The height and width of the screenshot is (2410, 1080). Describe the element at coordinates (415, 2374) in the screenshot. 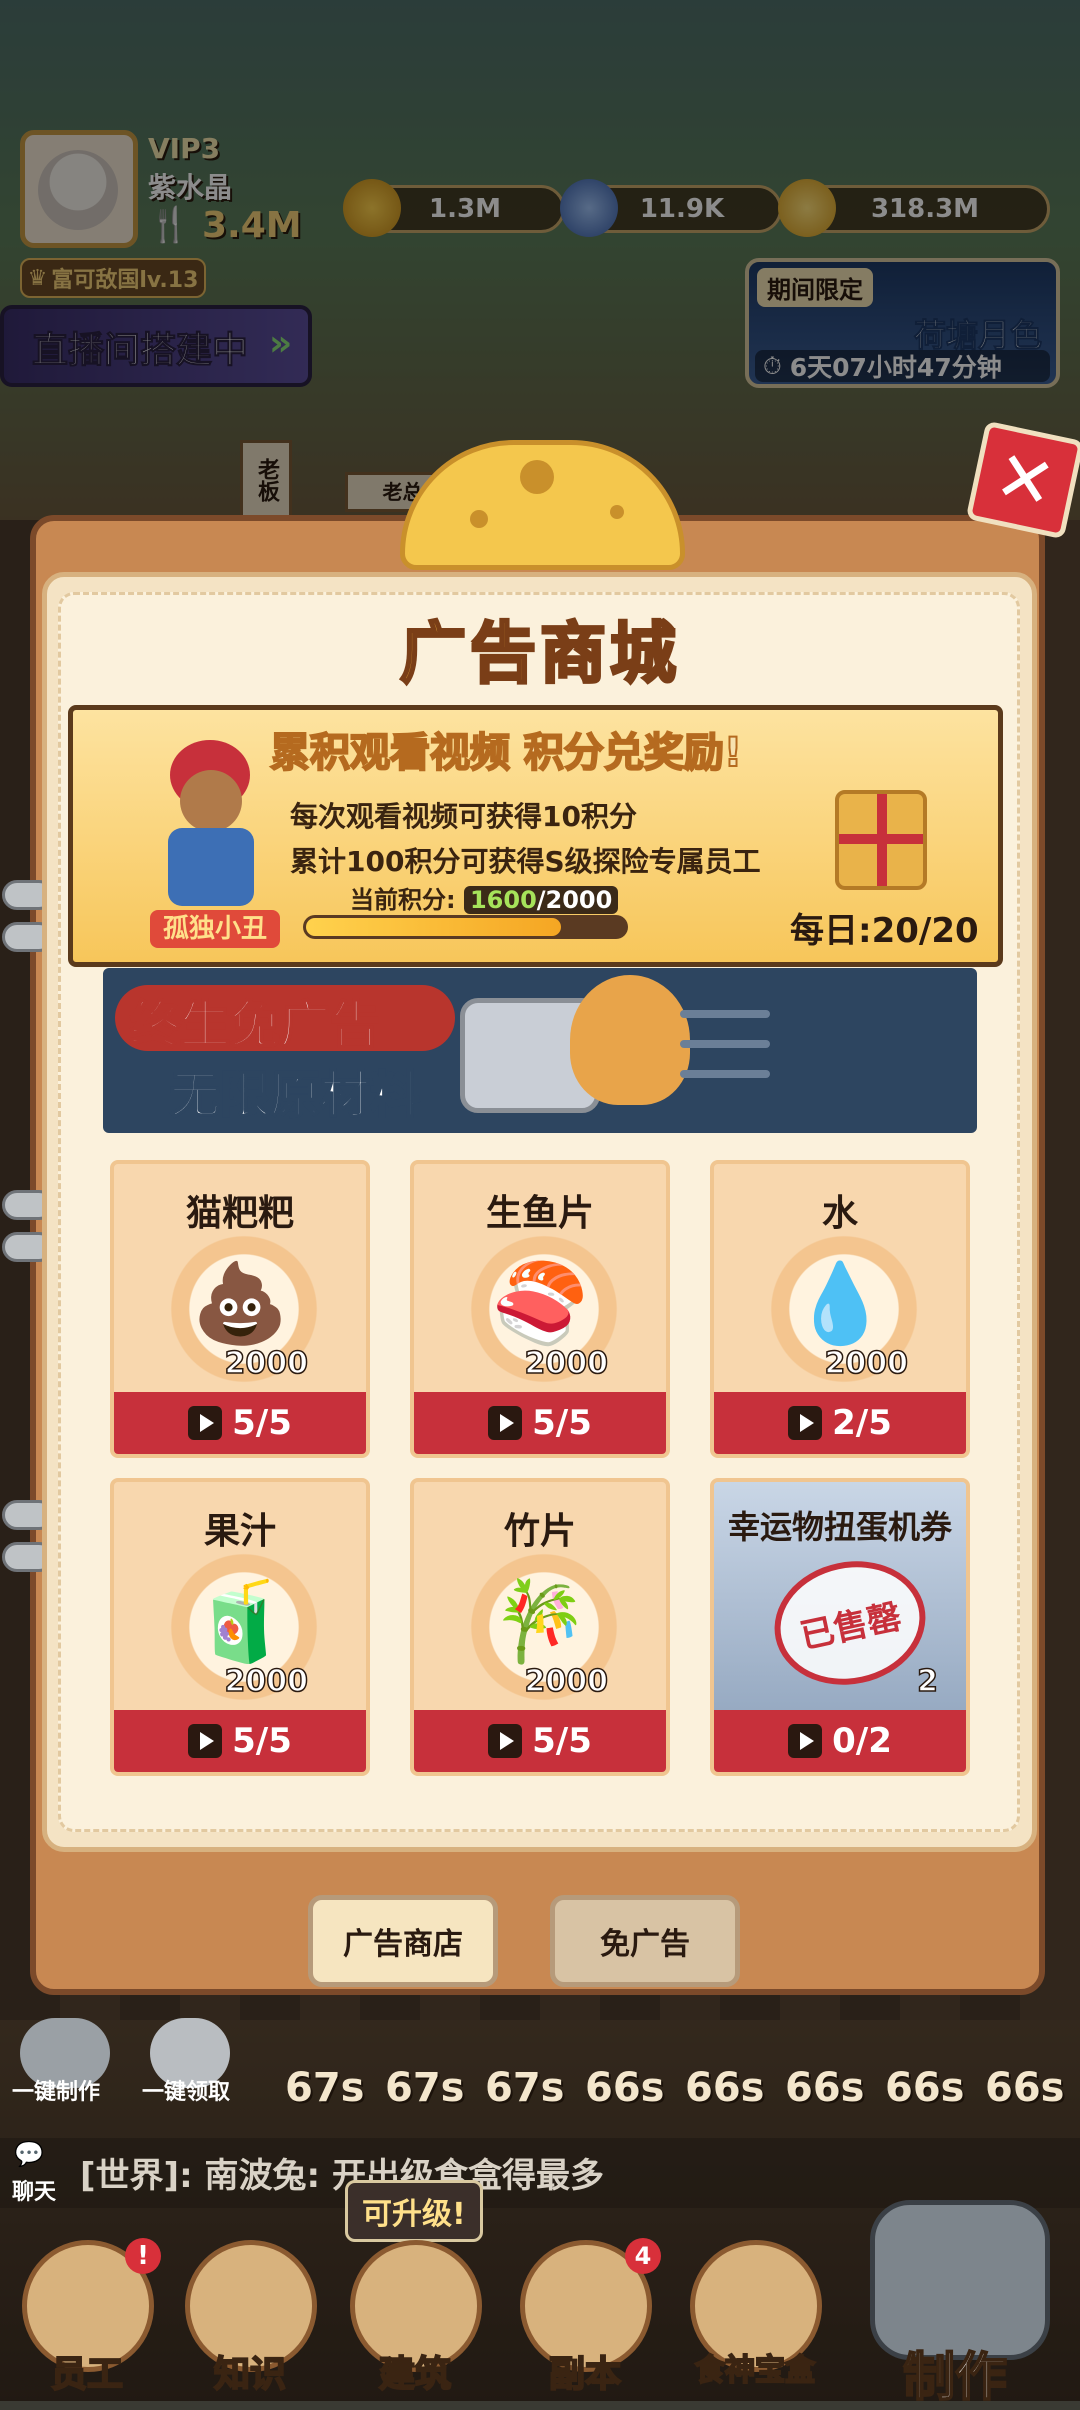

I see `nav-building-label: 建筑` at that location.